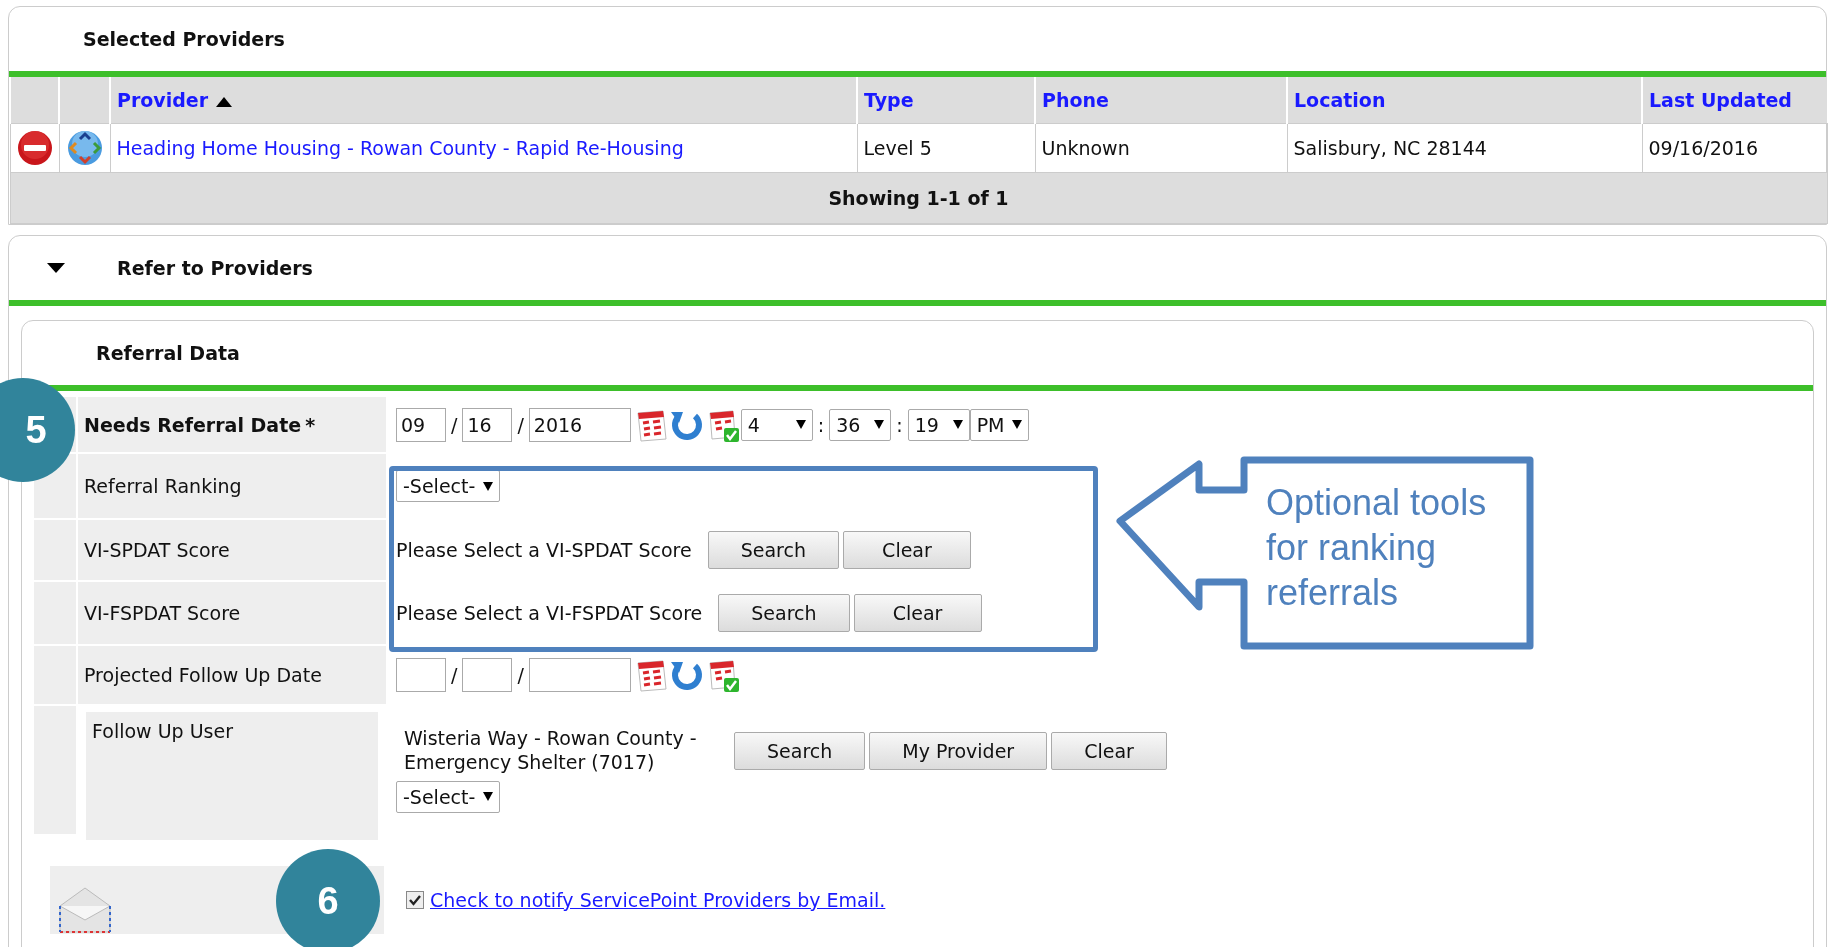 The image size is (1835, 947). What do you see at coordinates (918, 198) in the screenshot?
I see `pagination-summary: Showing 1-1 of 1` at bounding box center [918, 198].